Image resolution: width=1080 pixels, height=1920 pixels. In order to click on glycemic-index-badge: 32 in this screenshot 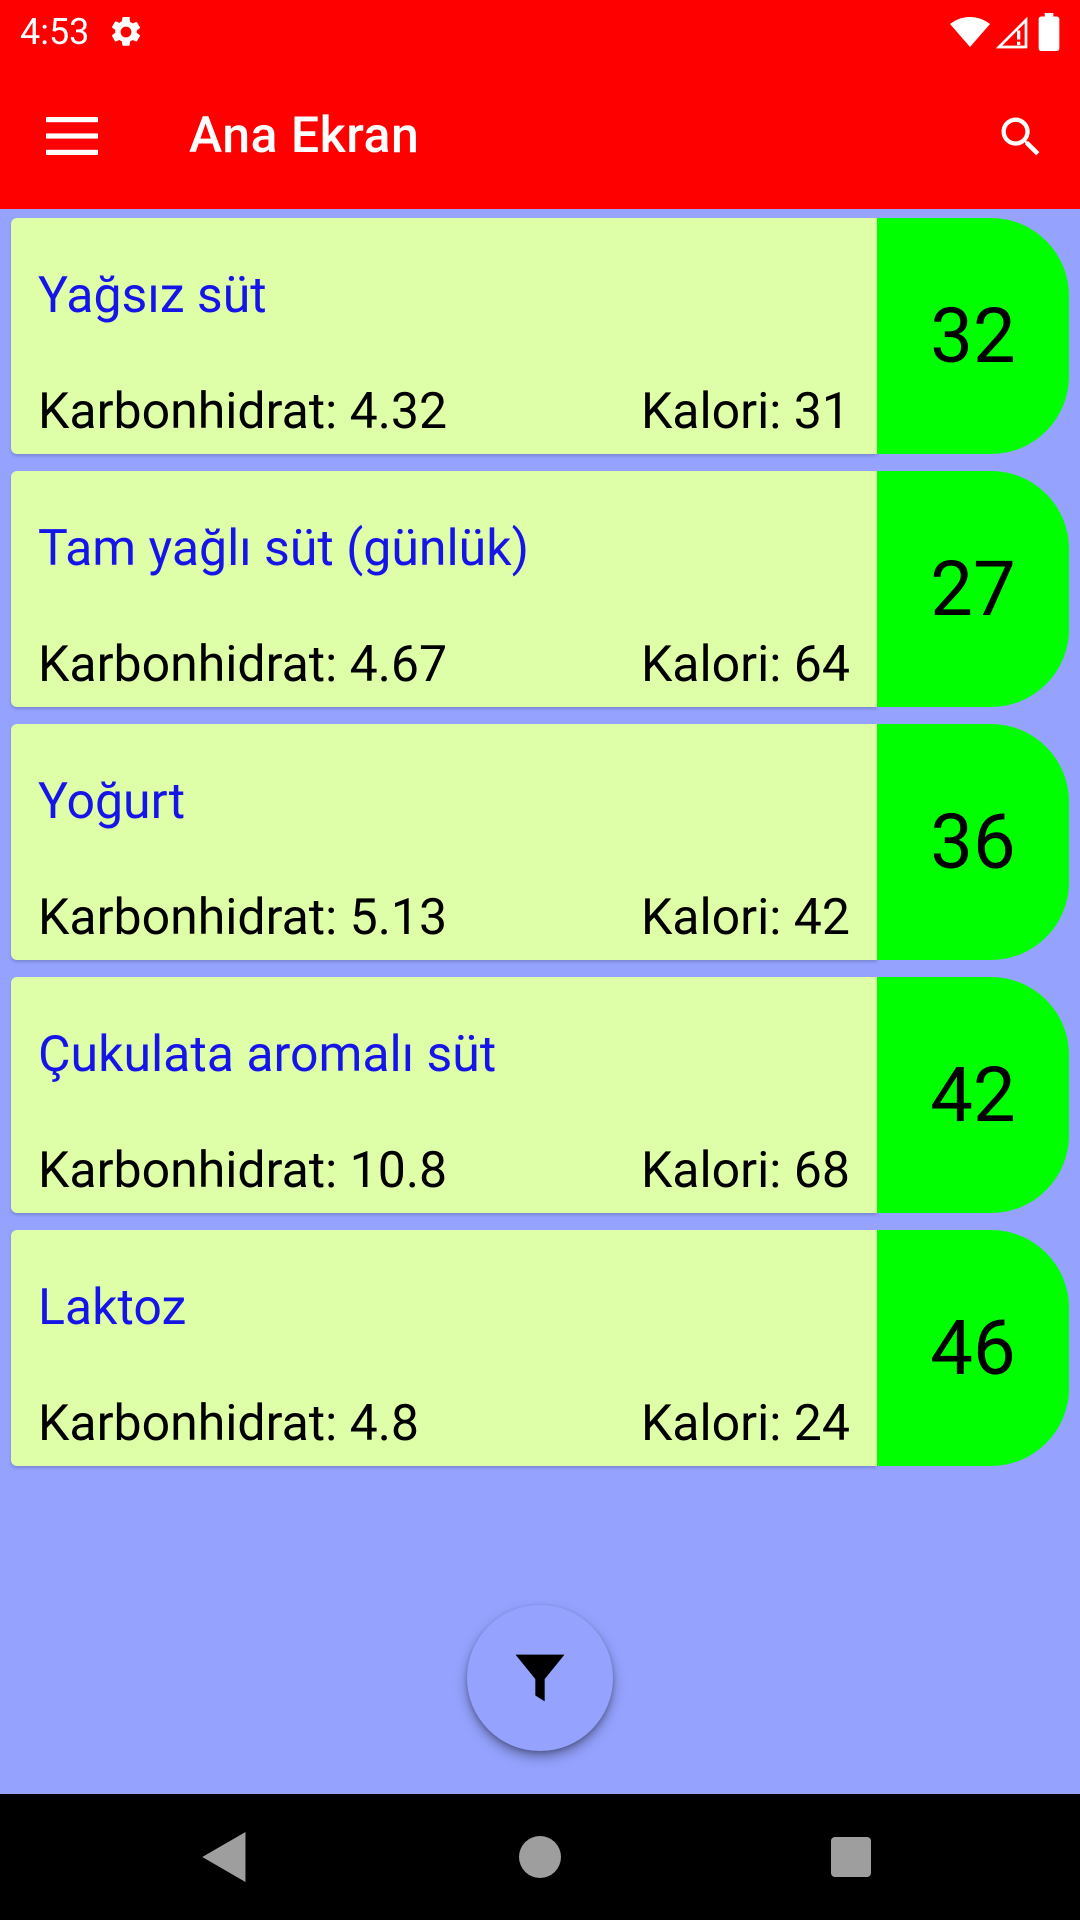, I will do `click(973, 336)`.